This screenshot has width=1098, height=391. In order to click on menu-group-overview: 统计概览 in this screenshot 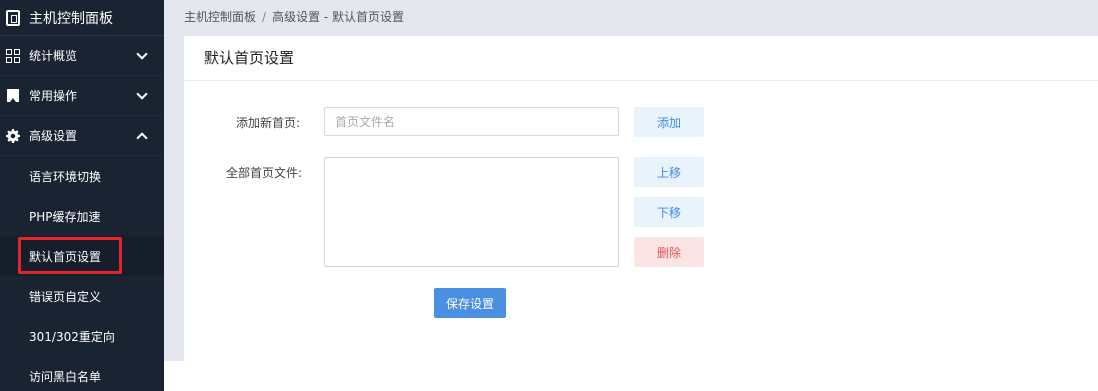, I will do `click(82, 56)`.